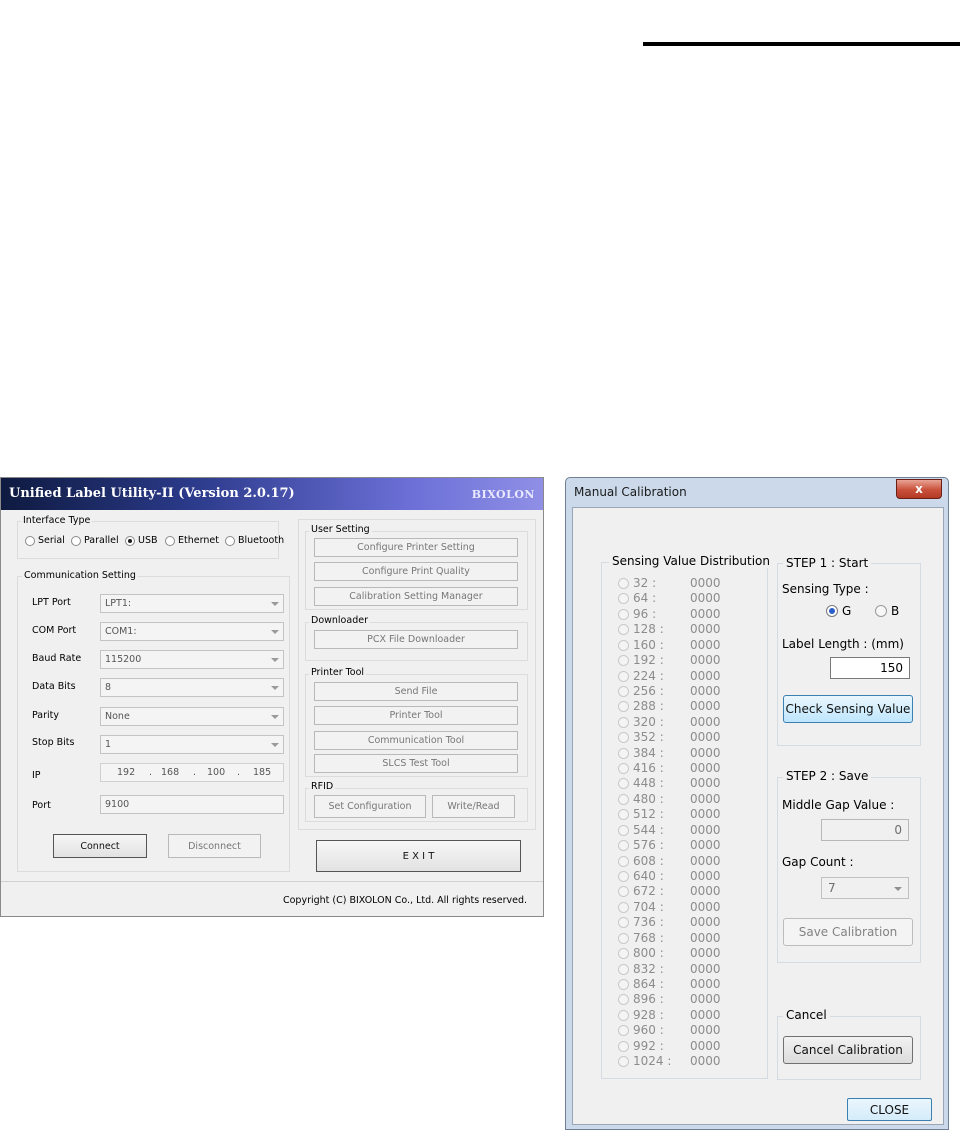 This screenshot has height=1130, width=976. What do you see at coordinates (848, 932) in the screenshot?
I see `save-calibration-button: Save Calibration` at bounding box center [848, 932].